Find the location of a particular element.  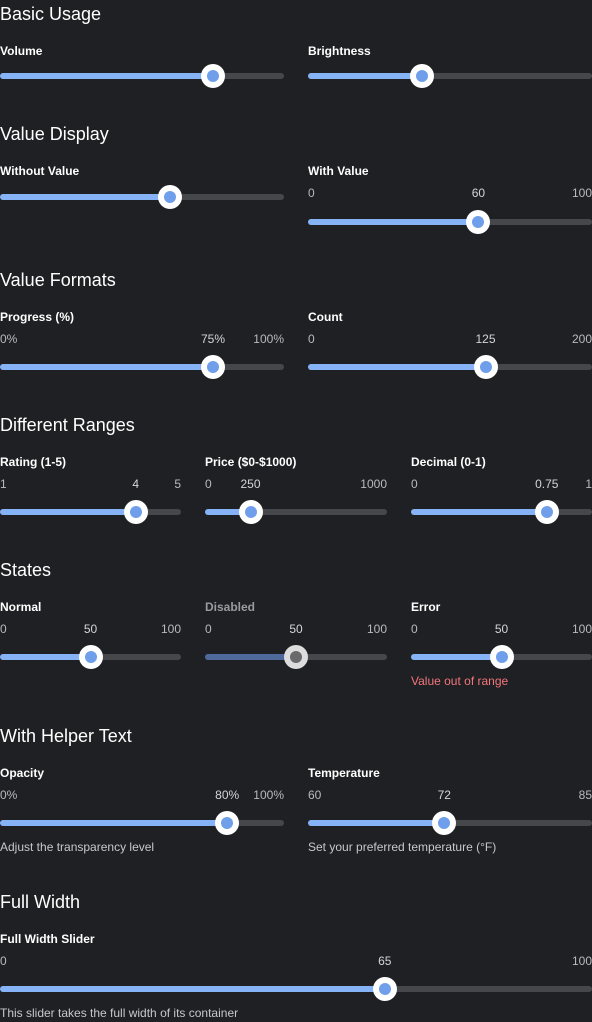

helper-text: Adjust the transparency level is located at coordinates (77, 847).